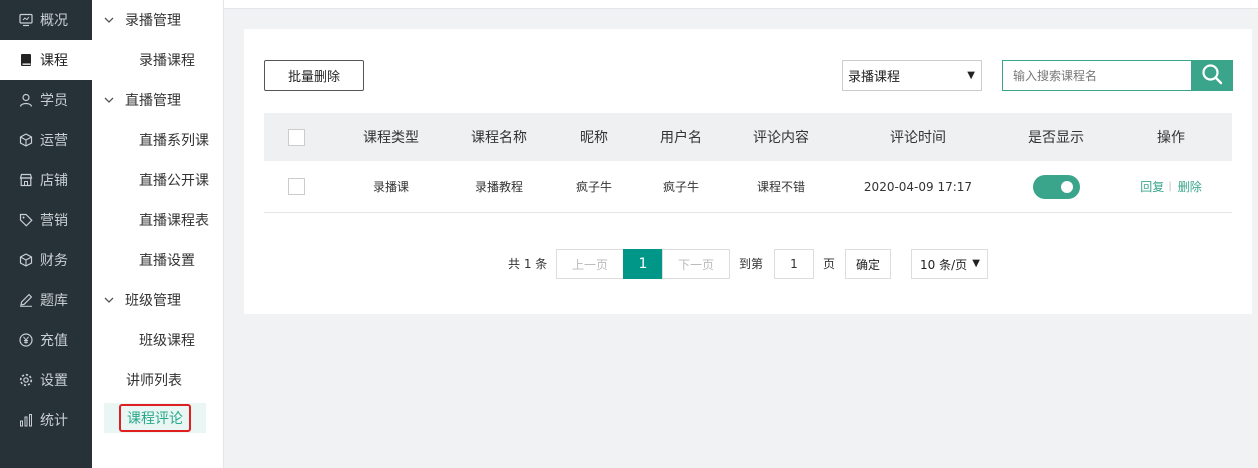  I want to click on cell-content: 课程不错, so click(780, 187).